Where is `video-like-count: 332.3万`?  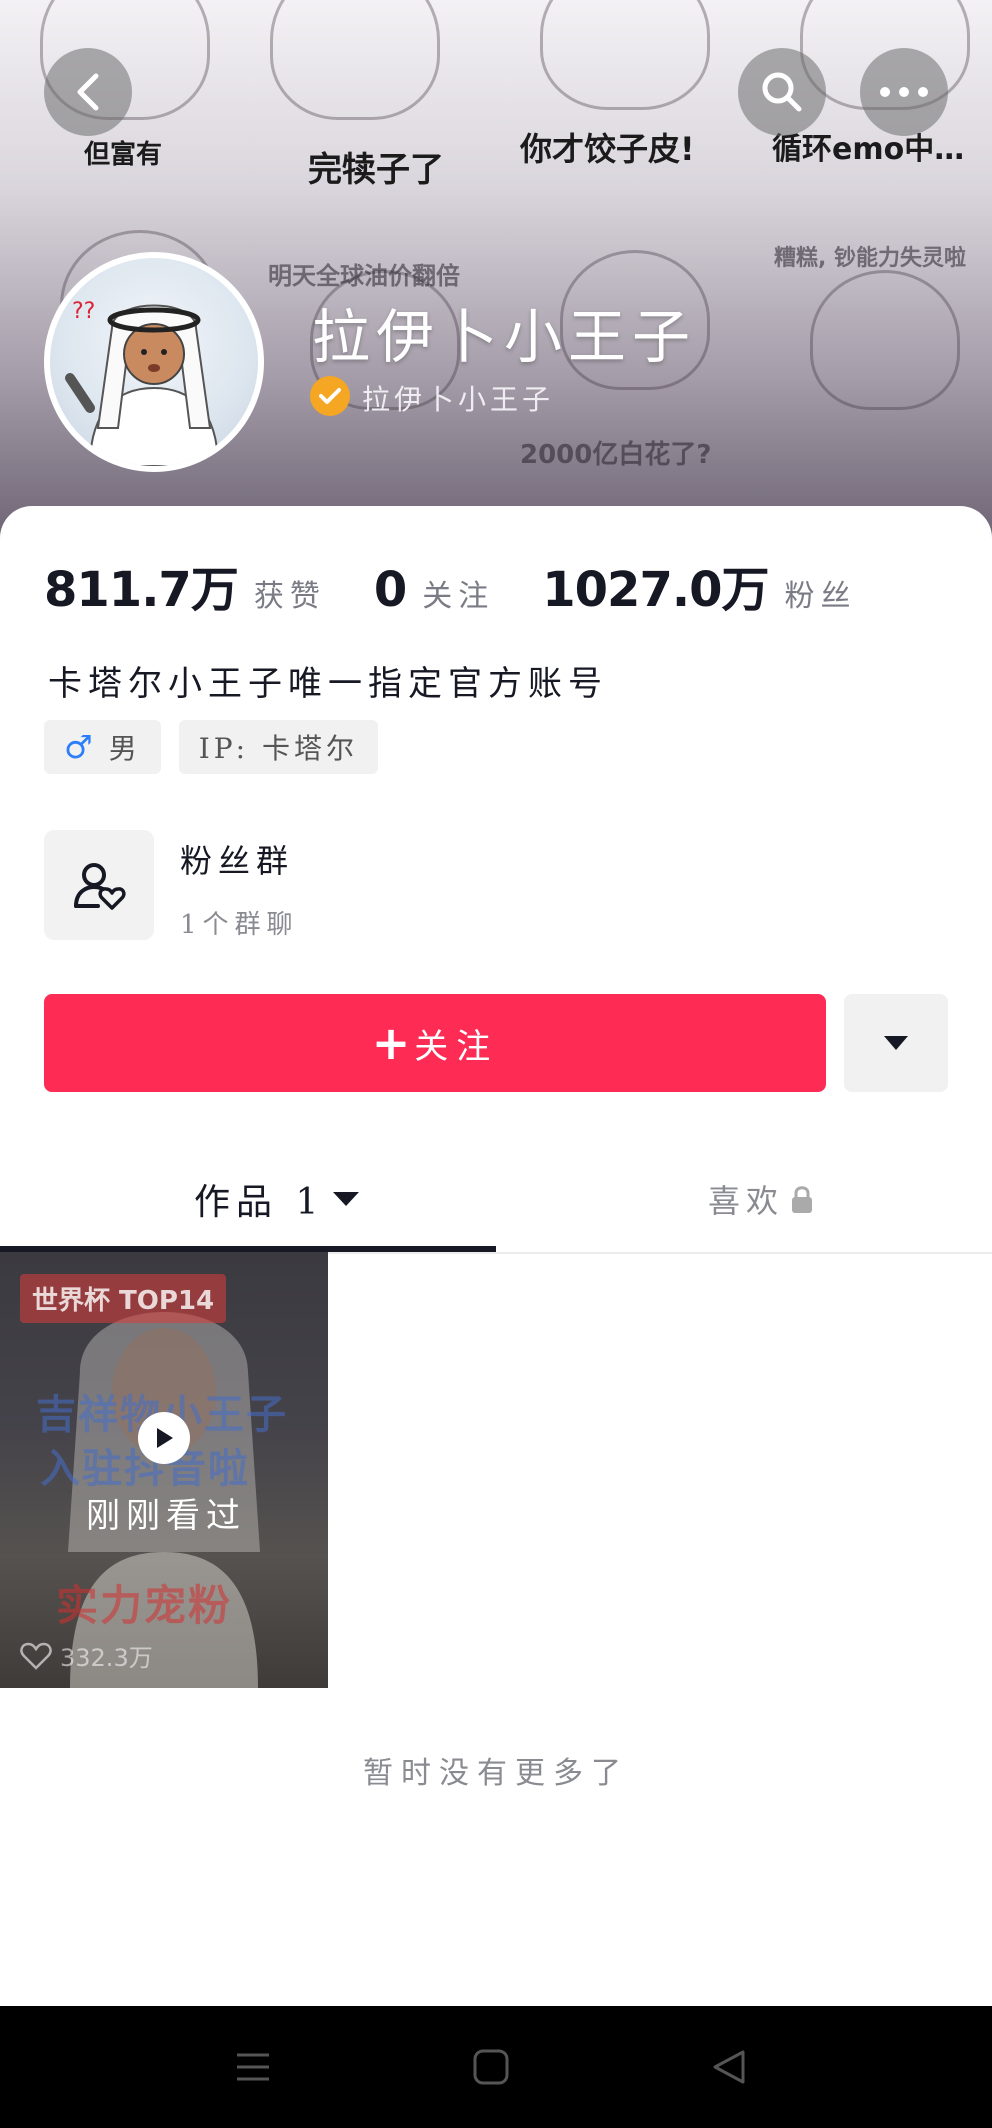 video-like-count: 332.3万 is located at coordinates (106, 1658).